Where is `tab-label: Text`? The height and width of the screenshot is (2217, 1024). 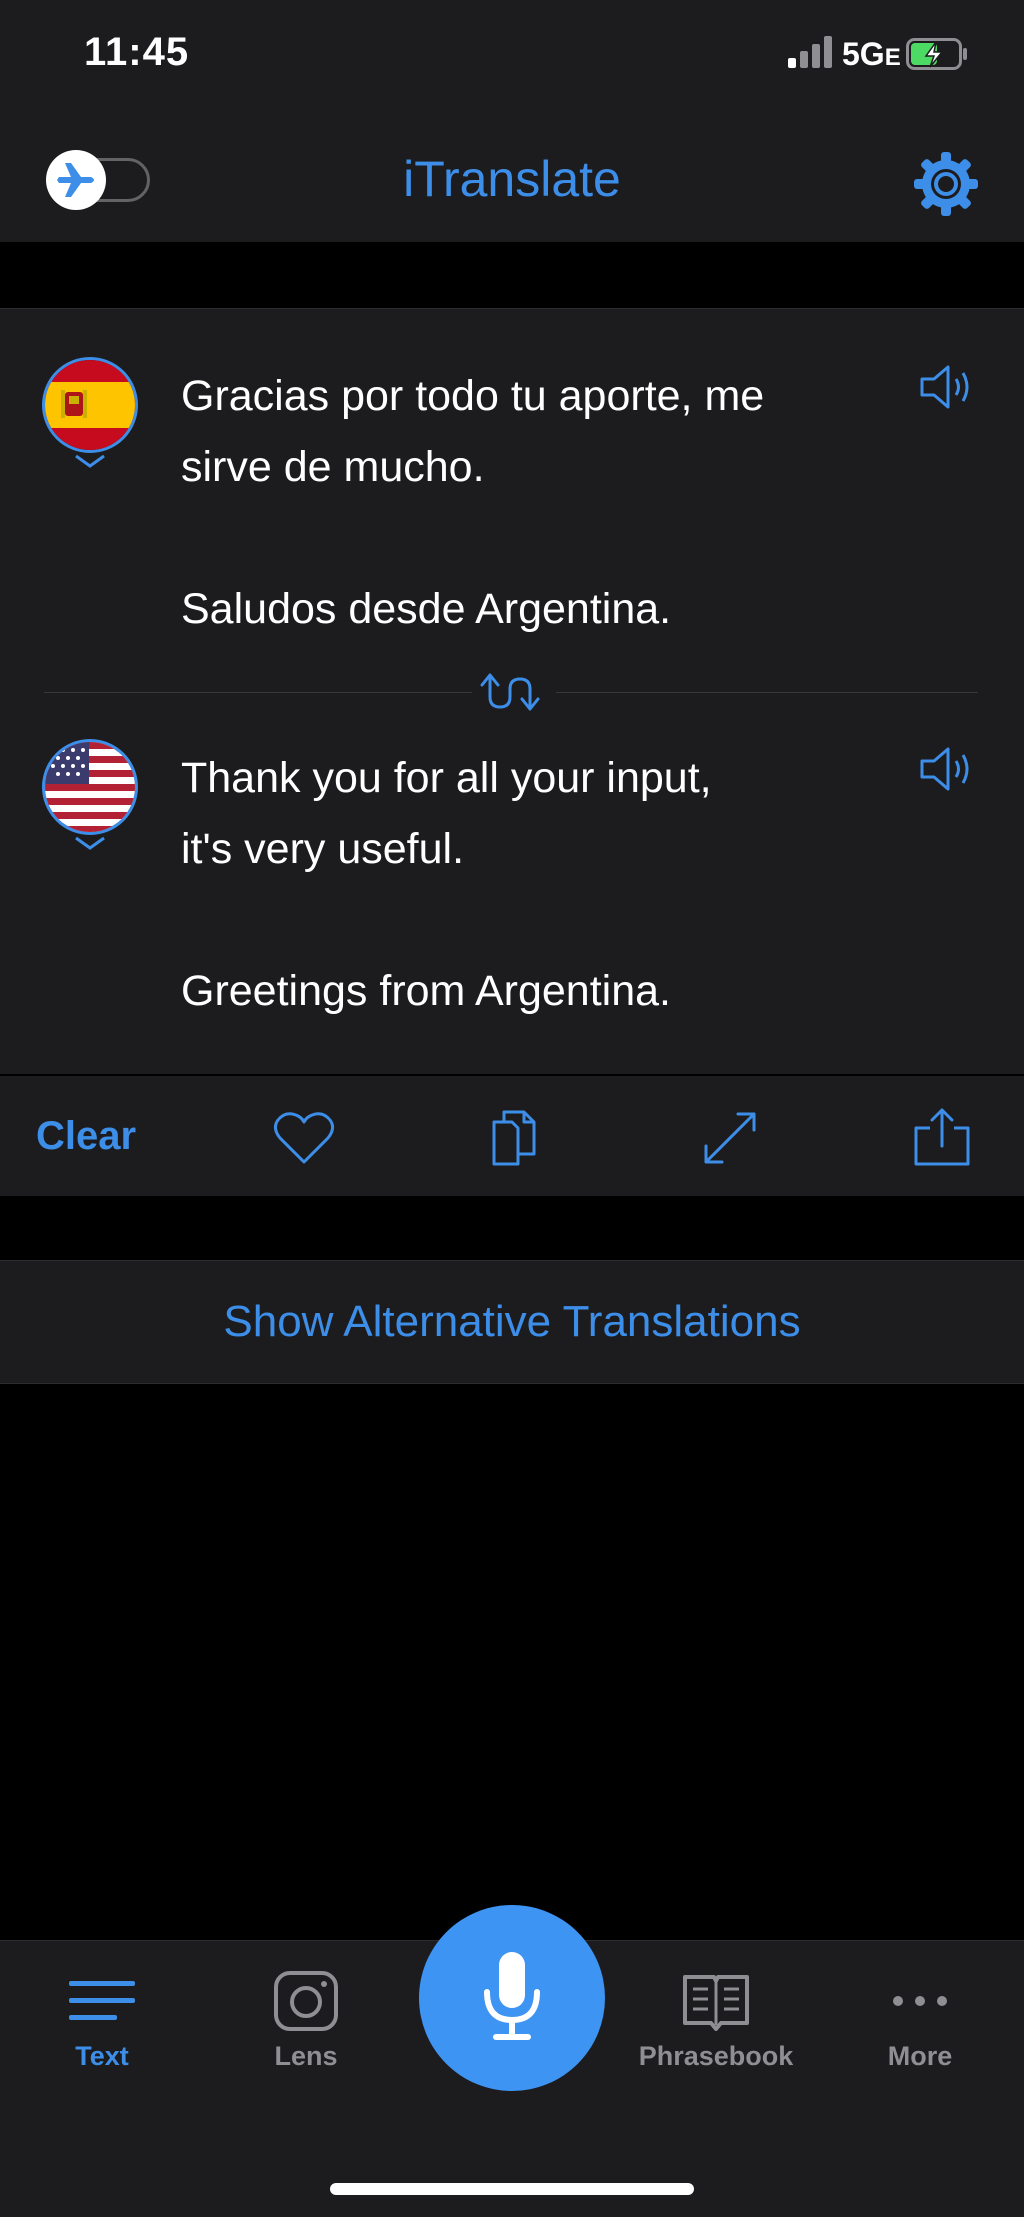
tab-label: Text is located at coordinates (102, 2056).